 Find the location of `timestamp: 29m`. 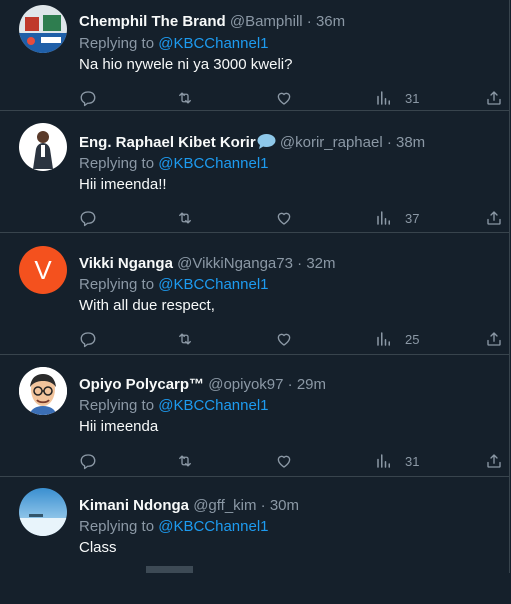

timestamp: 29m is located at coordinates (311, 384).